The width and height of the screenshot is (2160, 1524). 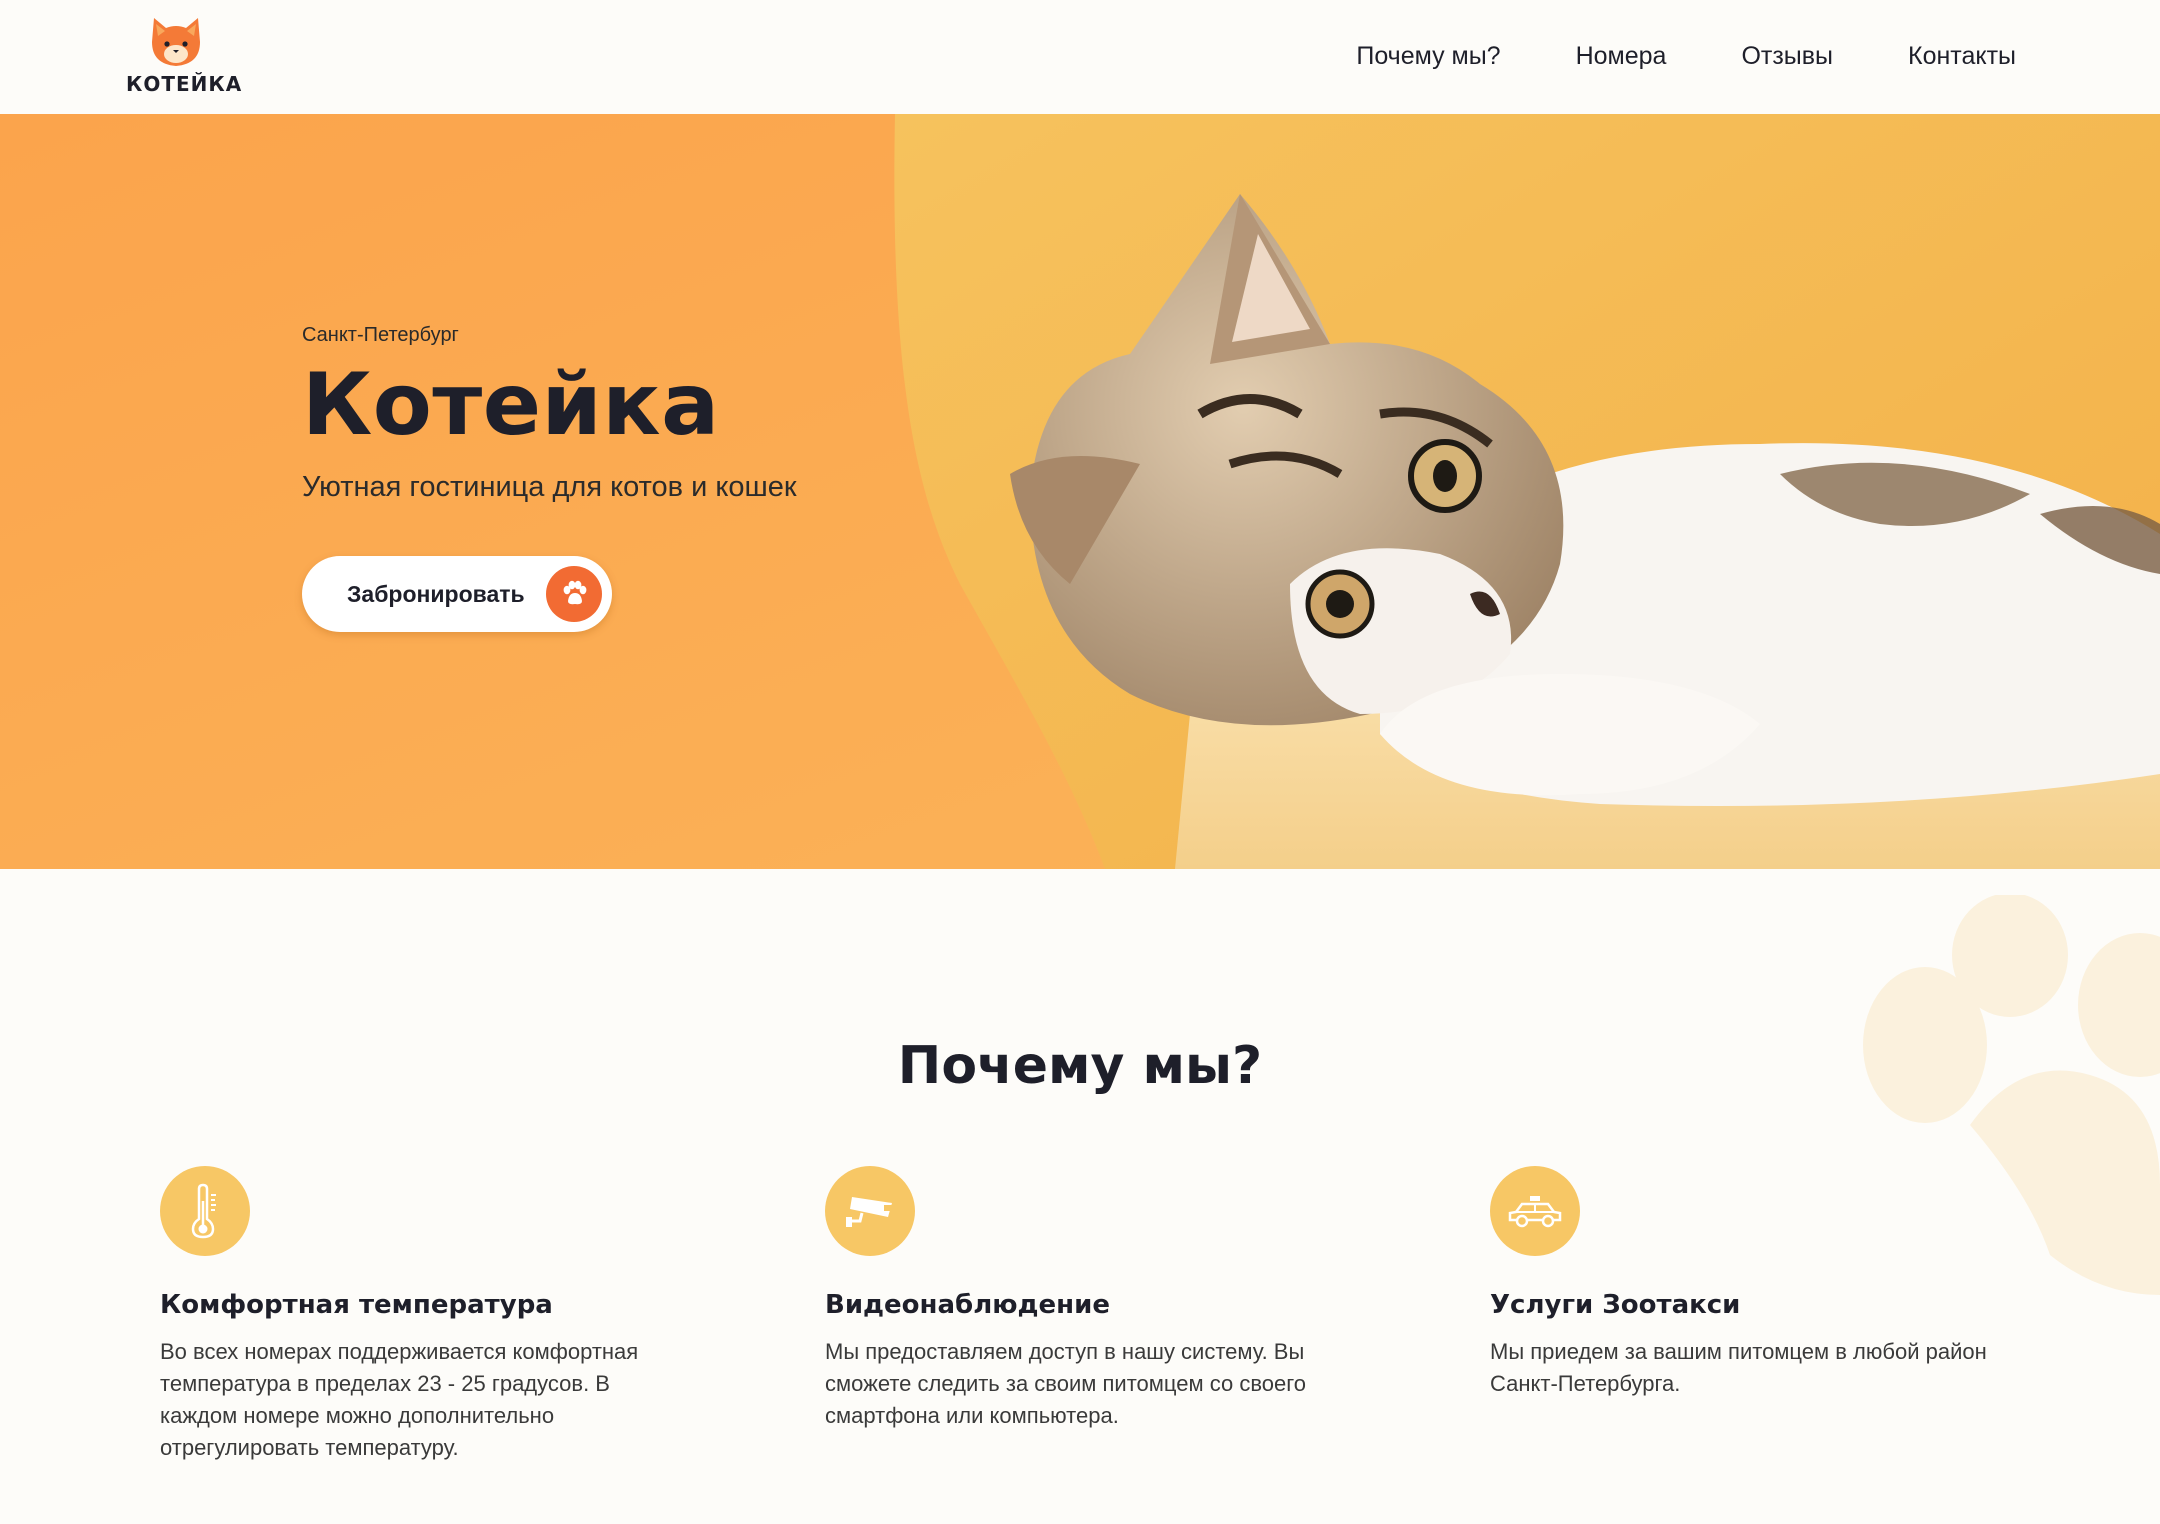 What do you see at coordinates (574, 594) in the screenshot?
I see `paw-icon` at bounding box center [574, 594].